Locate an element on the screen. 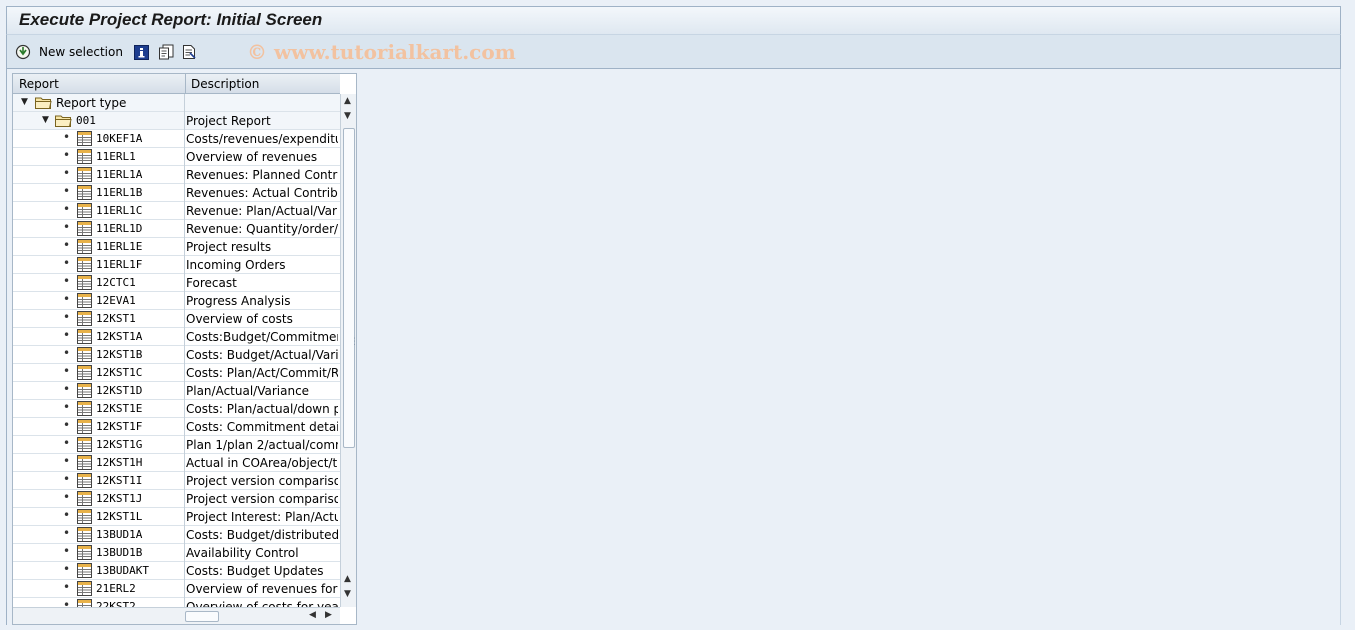 The height and width of the screenshot is (630, 1355). report-description: Costs/revenues/expenditure is located at coordinates (262, 139).